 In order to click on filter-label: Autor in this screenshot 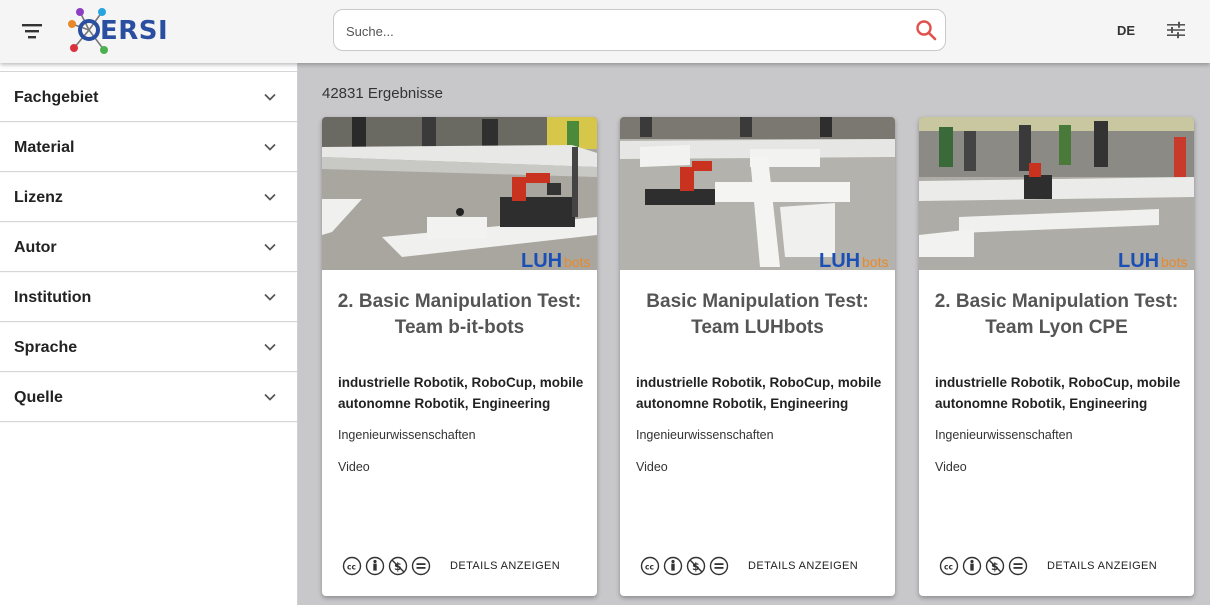, I will do `click(35, 247)`.